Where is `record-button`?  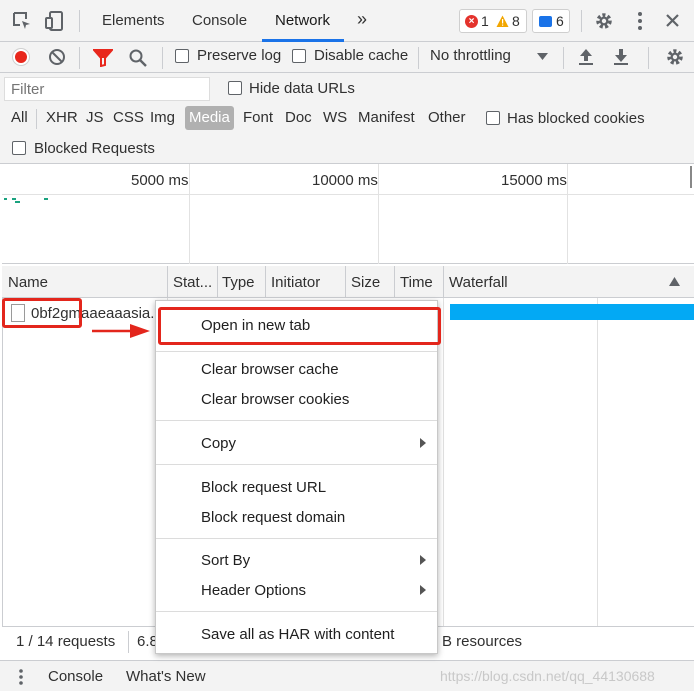
record-button is located at coordinates (21, 57).